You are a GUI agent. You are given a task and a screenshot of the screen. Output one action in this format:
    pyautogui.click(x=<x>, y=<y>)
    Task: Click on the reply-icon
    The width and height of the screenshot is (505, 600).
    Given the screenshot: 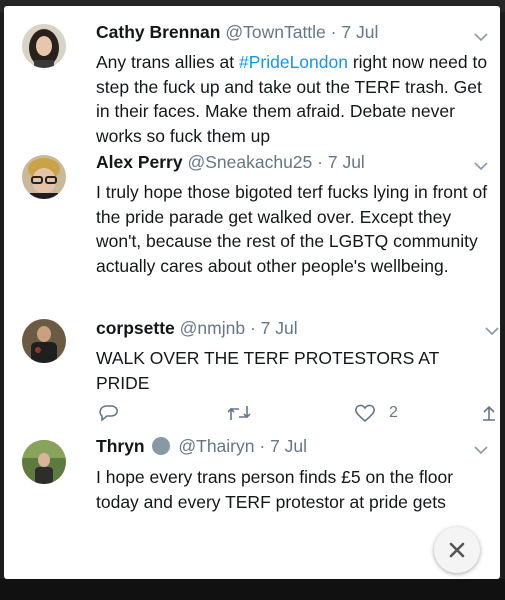 What is the action you would take?
    pyautogui.click(x=109, y=413)
    